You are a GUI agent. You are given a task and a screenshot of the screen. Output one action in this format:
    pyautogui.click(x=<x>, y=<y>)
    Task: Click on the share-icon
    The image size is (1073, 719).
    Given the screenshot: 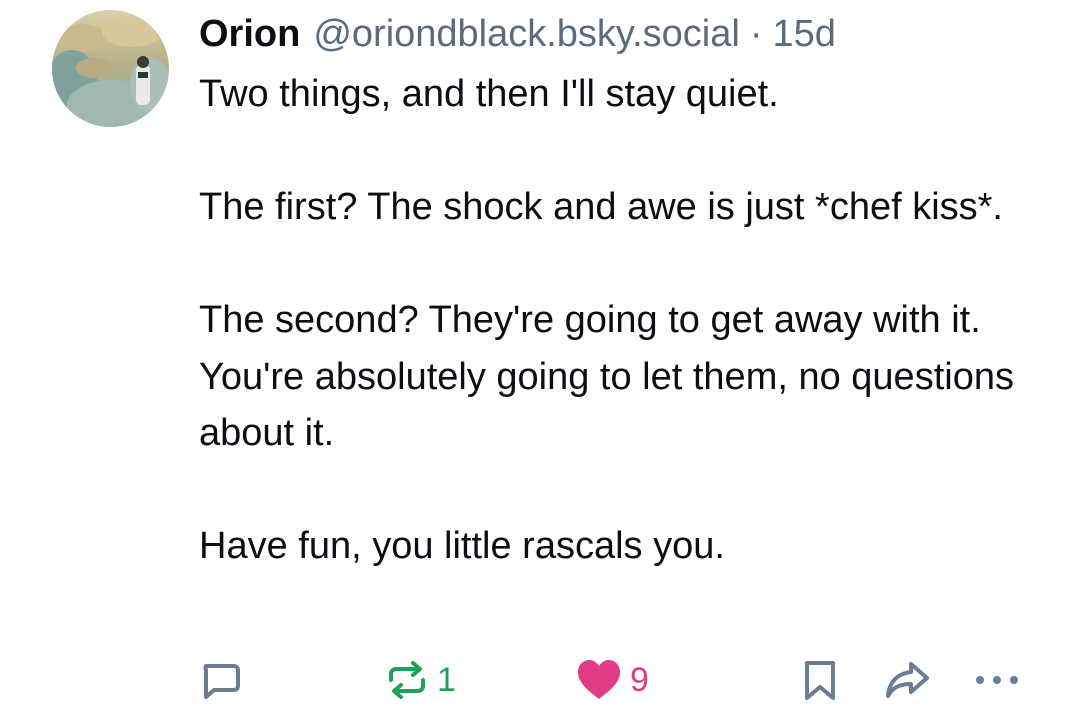 What is the action you would take?
    pyautogui.click(x=907, y=680)
    